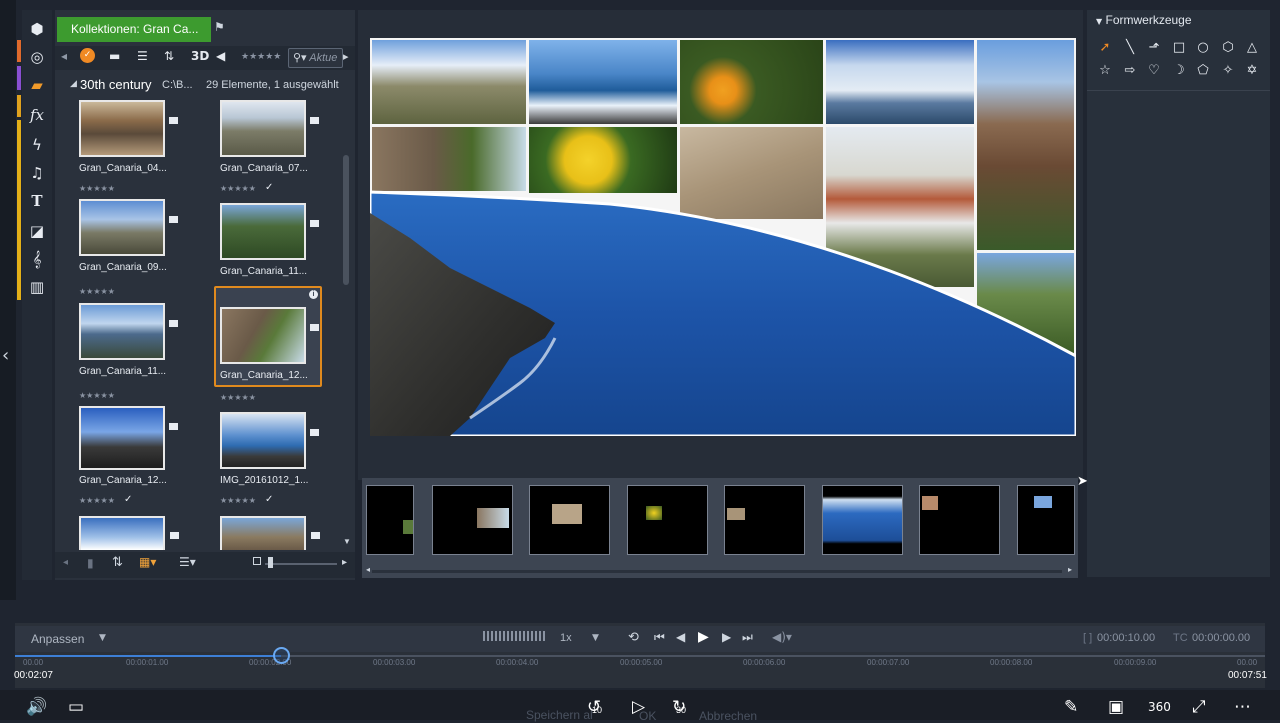  Describe the element at coordinates (134, 249) in the screenshot. I see `library-item: Gran_Canaria_09... ★★★★★` at that location.